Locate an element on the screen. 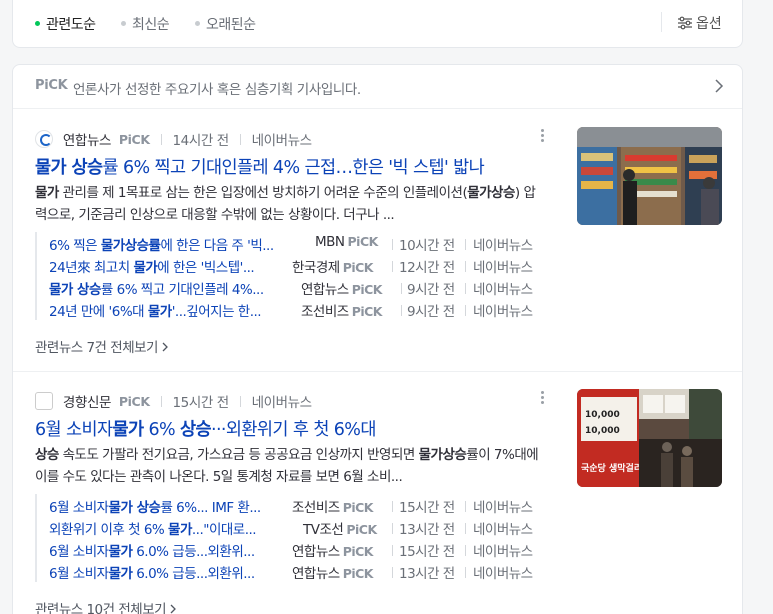  related-press: 한국경제 PiCK is located at coordinates (333, 266).